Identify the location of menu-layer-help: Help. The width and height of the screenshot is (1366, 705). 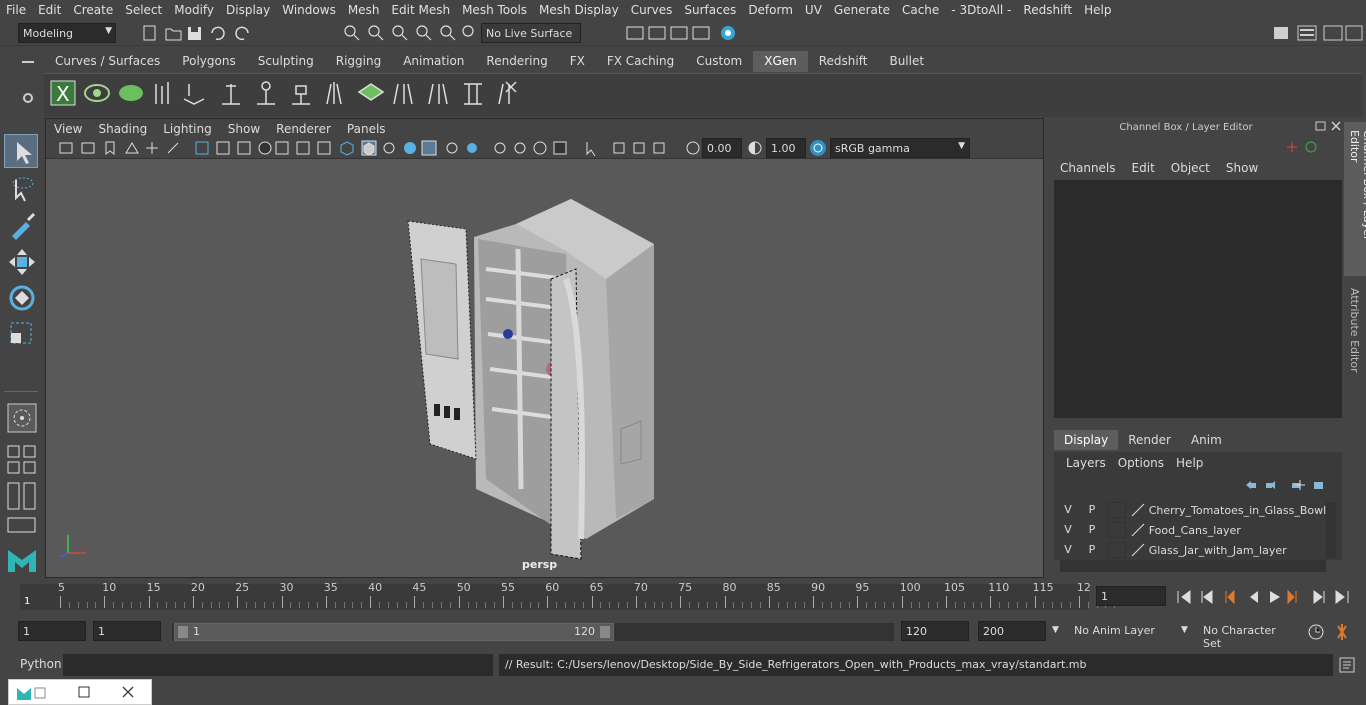
(1189, 463).